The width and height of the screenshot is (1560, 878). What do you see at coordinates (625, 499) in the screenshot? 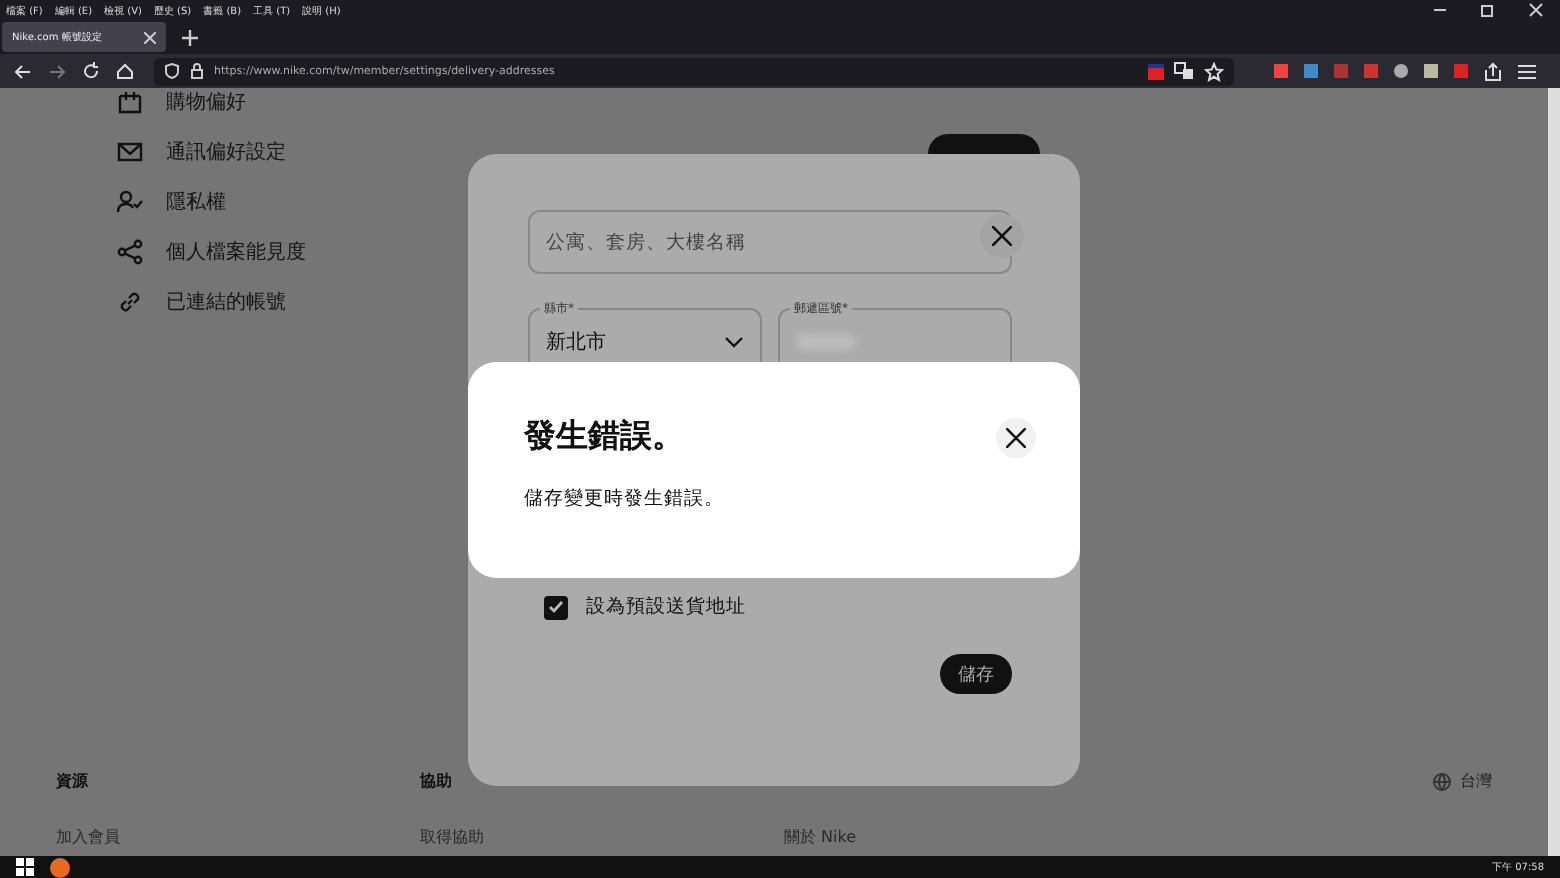
I see `error-message: 儲存變更時發生錯誤。` at bounding box center [625, 499].